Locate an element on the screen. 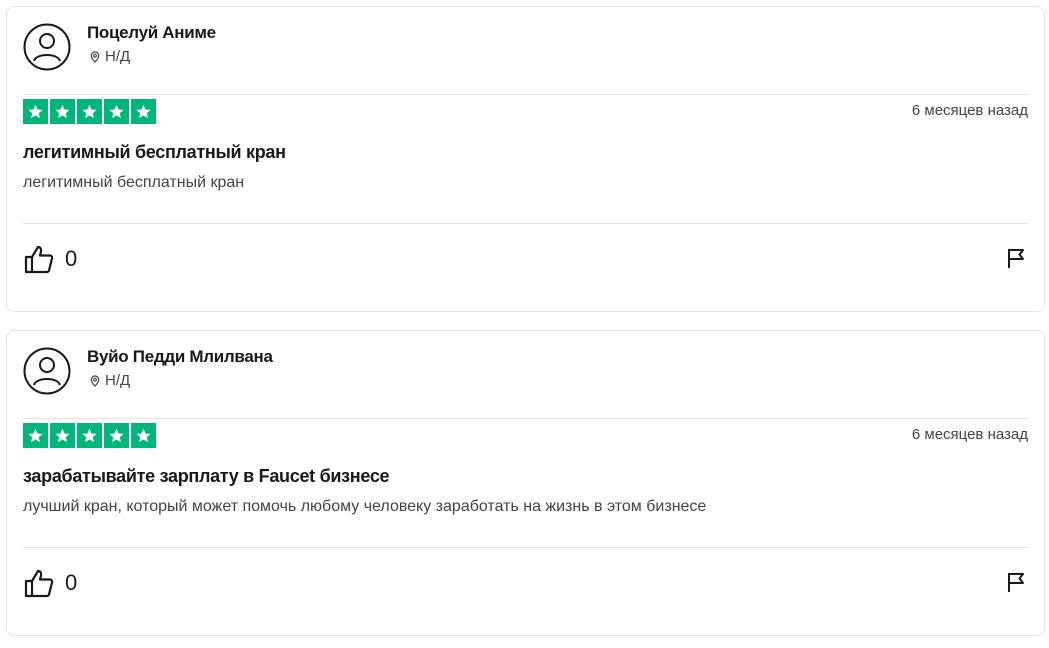 The image size is (1049, 648). reviewer-name: Вуйо Педди Млилвана is located at coordinates (180, 357).